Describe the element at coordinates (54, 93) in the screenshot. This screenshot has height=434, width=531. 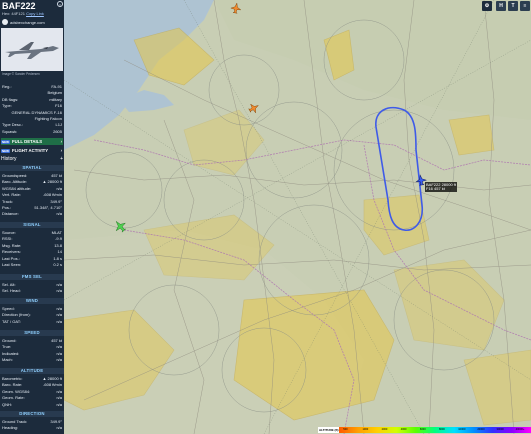
I see `detail-value: Belgium` at that location.